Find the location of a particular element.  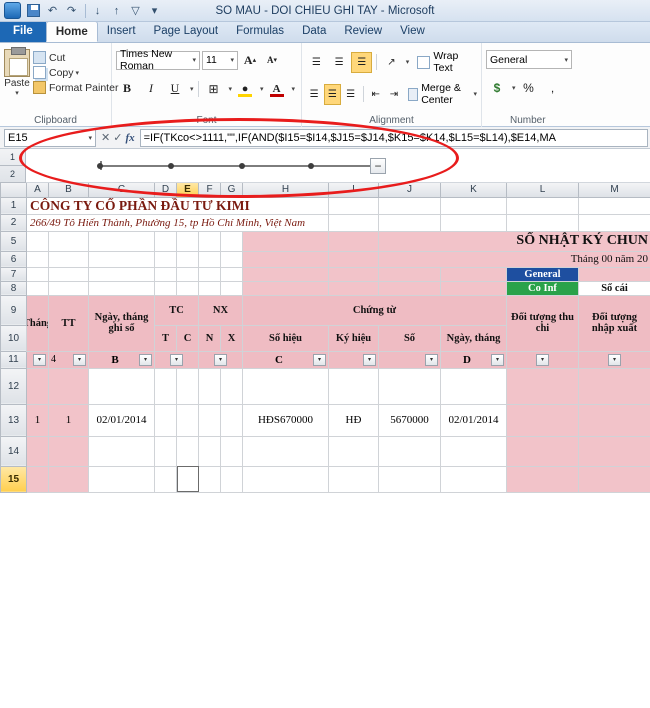

cell-e7 is located at coordinates (188, 274).